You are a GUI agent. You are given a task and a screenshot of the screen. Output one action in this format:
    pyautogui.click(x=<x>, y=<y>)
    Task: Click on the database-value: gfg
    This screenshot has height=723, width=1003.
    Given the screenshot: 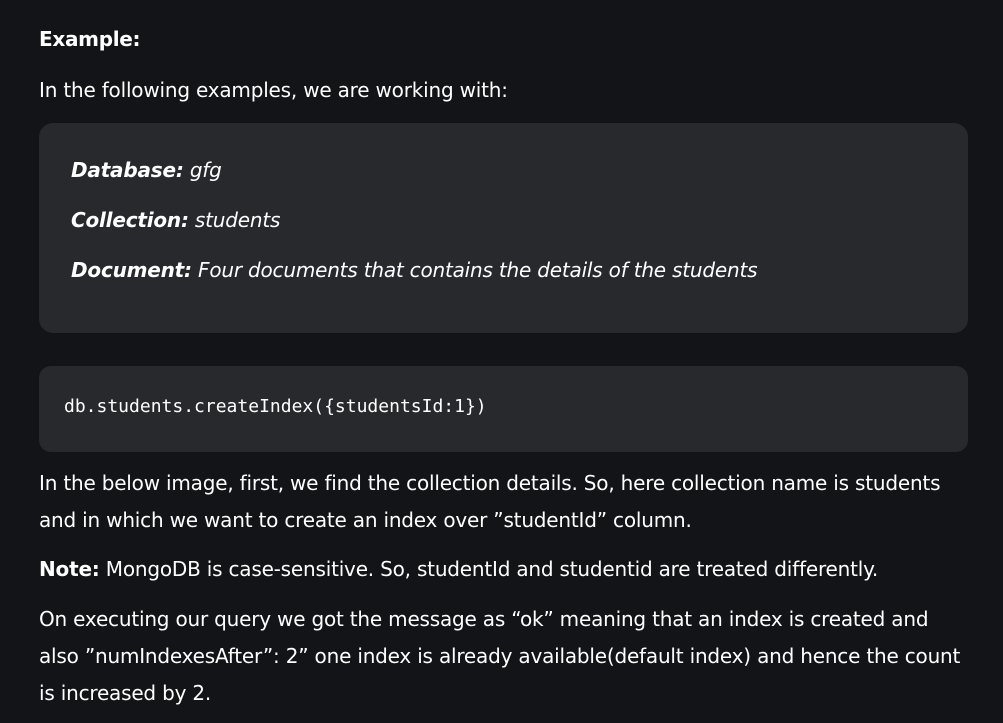 What is the action you would take?
    pyautogui.click(x=205, y=170)
    